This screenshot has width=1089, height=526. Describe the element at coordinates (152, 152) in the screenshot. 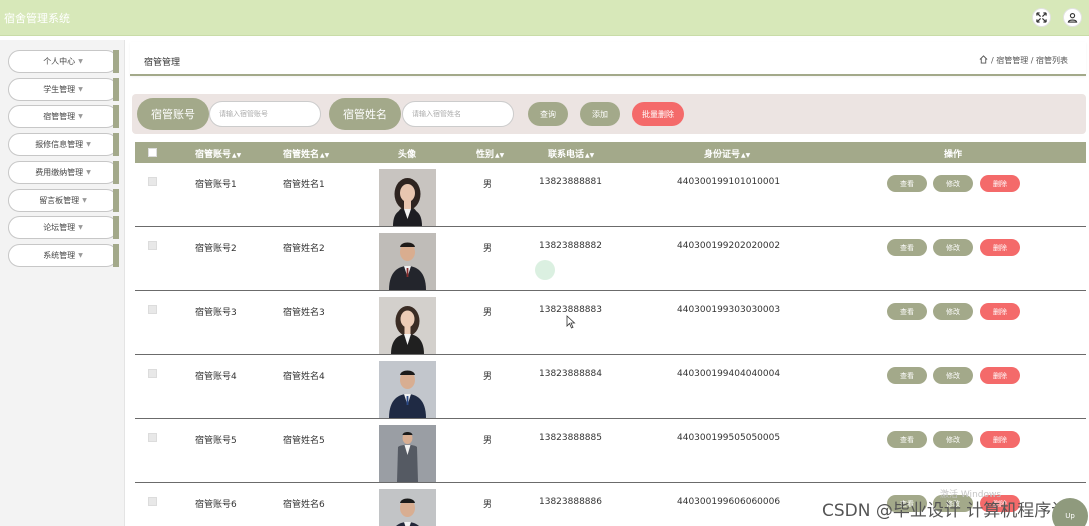

I see `select-all-checkbox` at that location.